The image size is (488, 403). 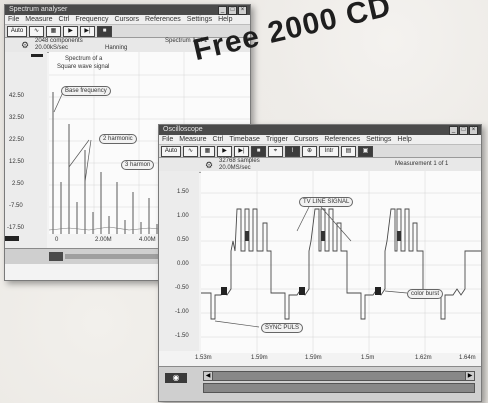 What do you see at coordinates (467, 358) in the screenshot?
I see `x-tick: 1.64m` at bounding box center [467, 358].